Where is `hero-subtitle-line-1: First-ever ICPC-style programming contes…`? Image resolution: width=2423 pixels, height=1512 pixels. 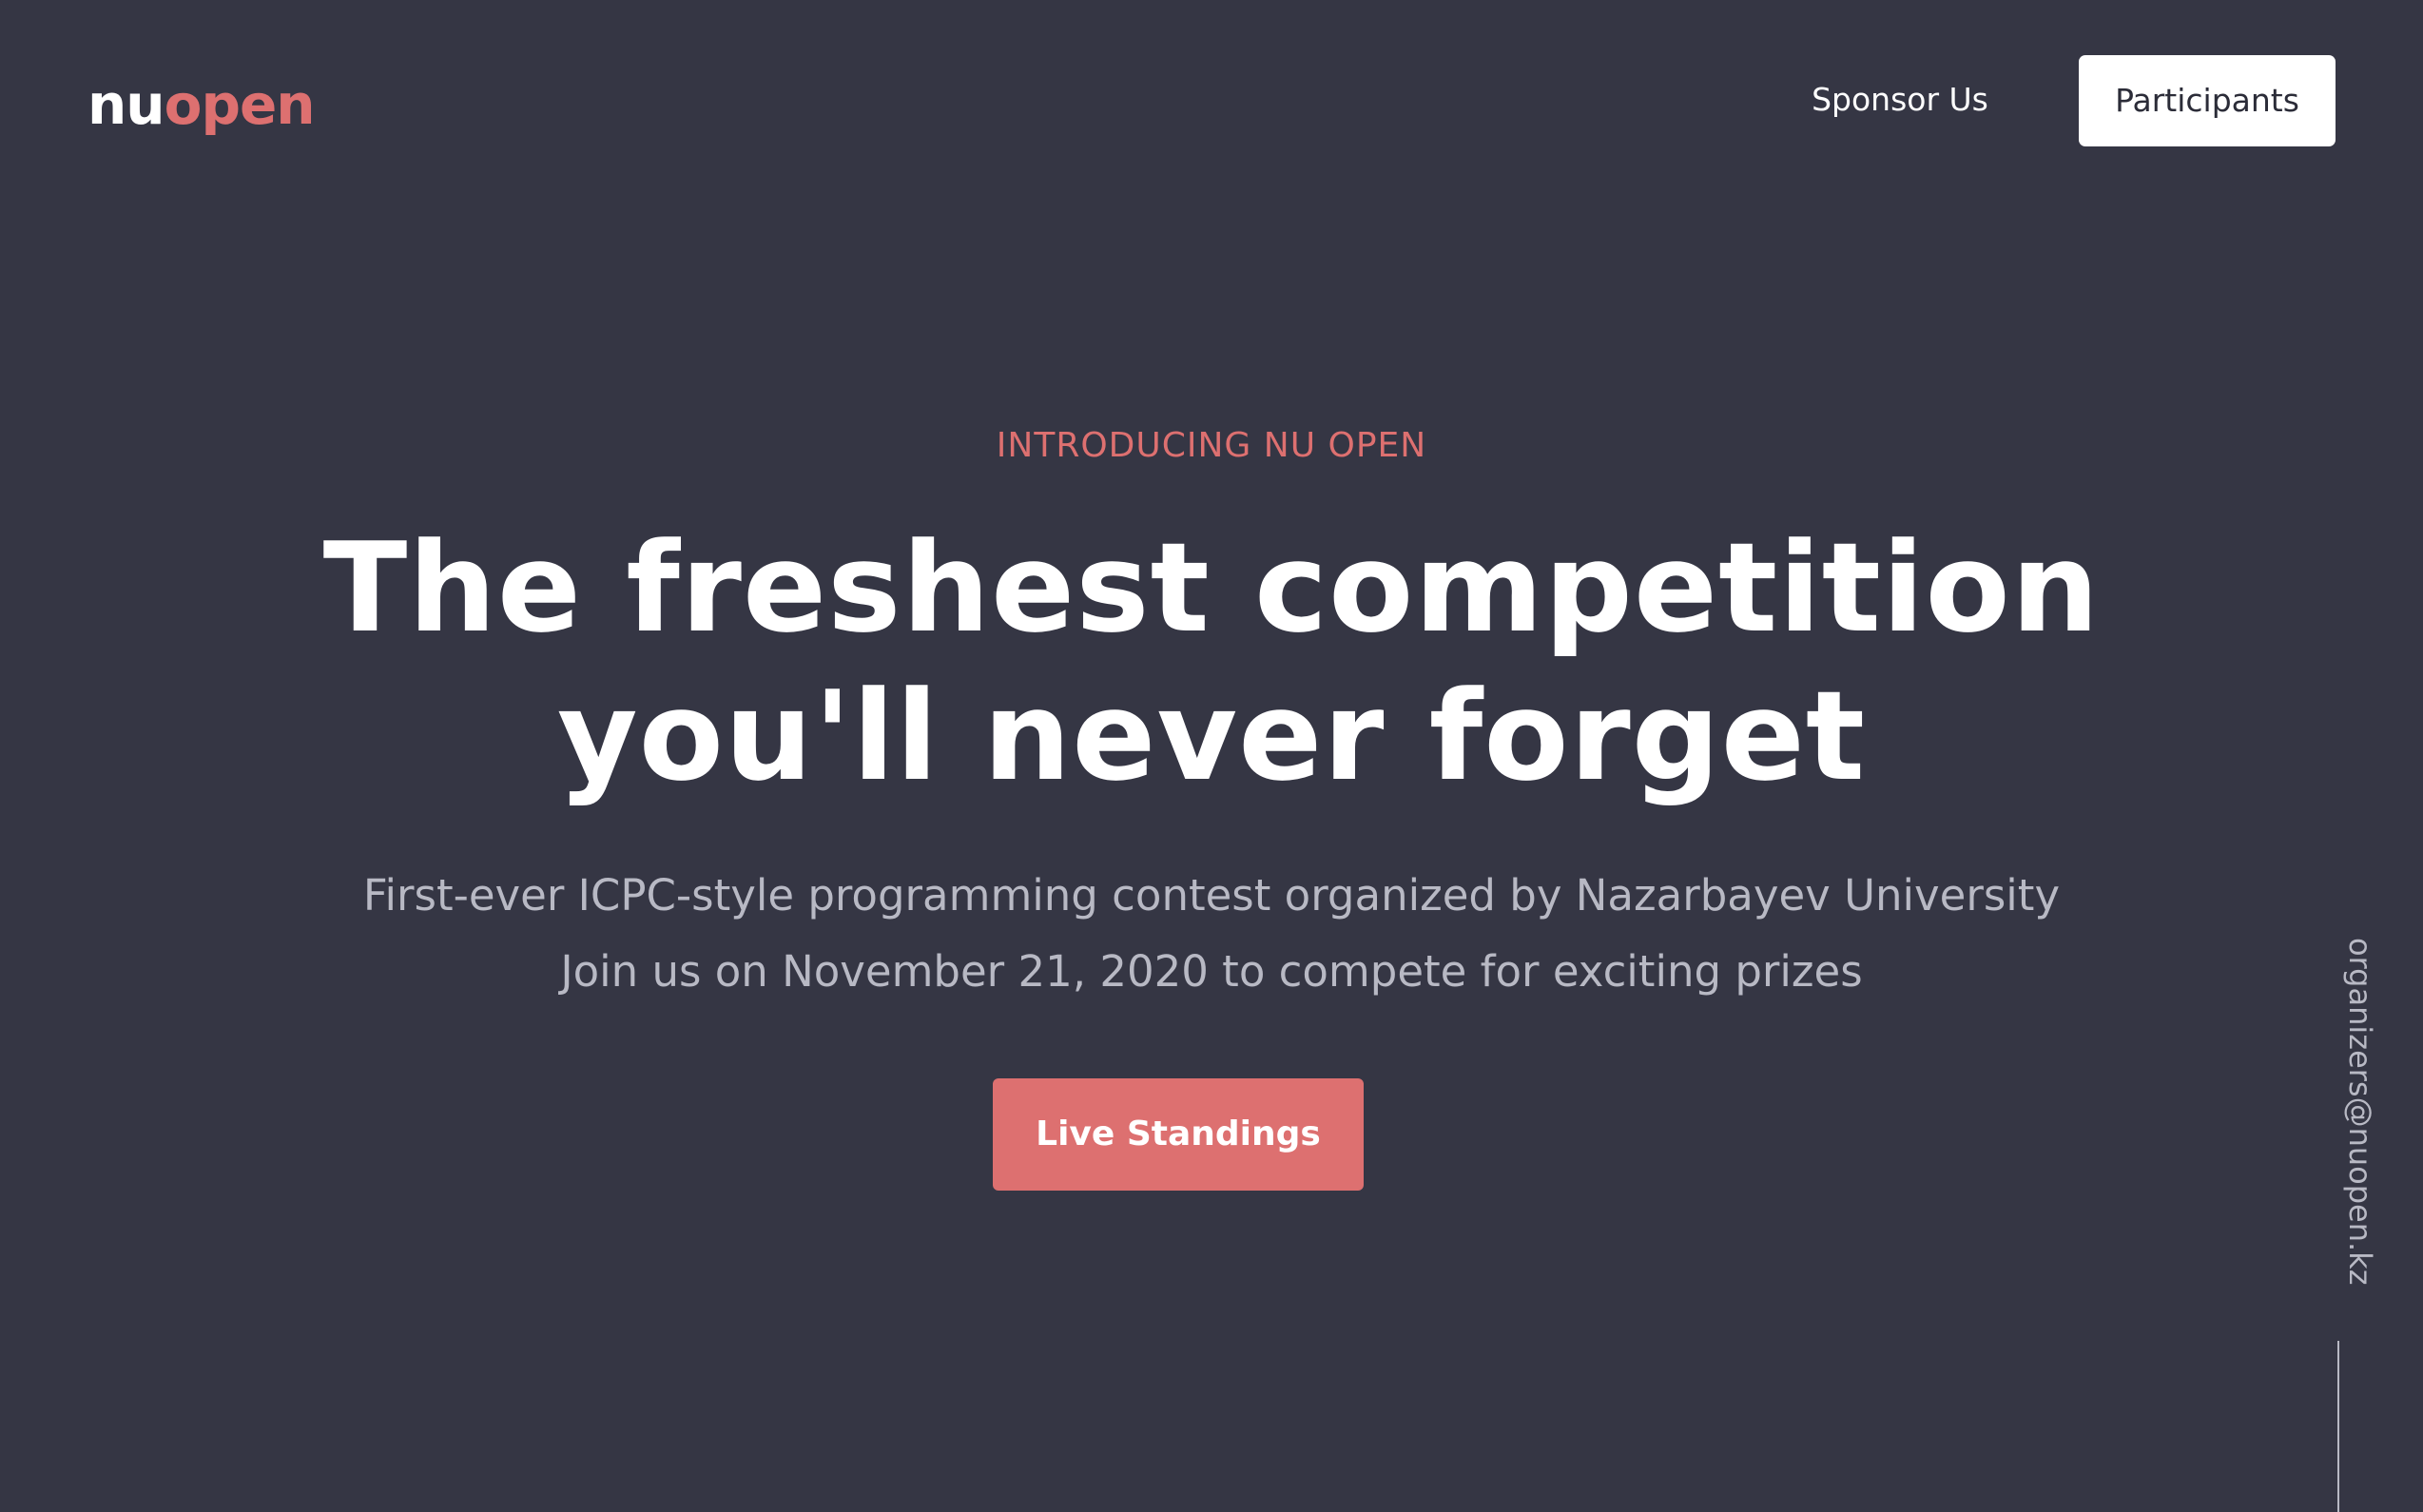
hero-subtitle-line-1: First-ever ICPC-style programming contes… is located at coordinates (1211, 895).